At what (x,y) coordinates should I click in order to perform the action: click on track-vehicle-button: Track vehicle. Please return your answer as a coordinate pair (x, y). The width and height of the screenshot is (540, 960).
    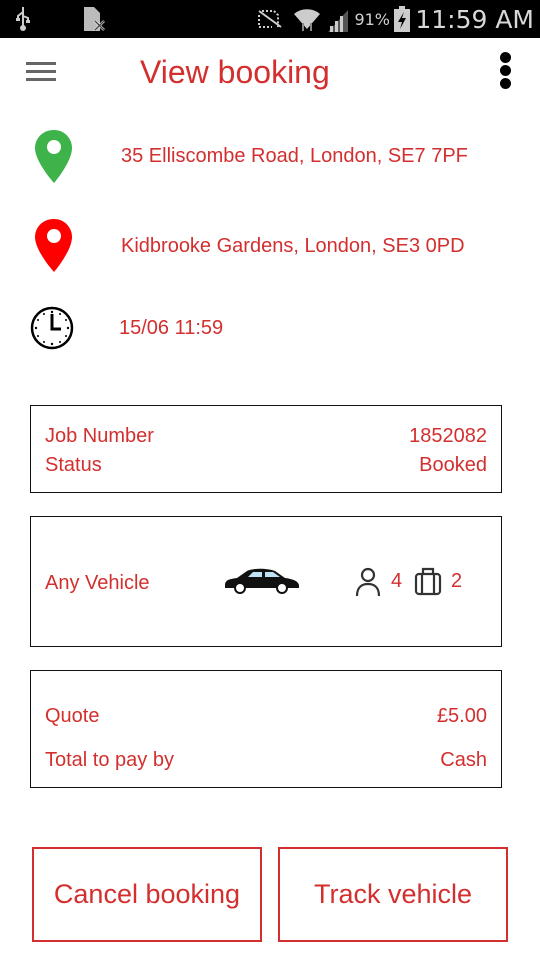
    Looking at the image, I should click on (393, 894).